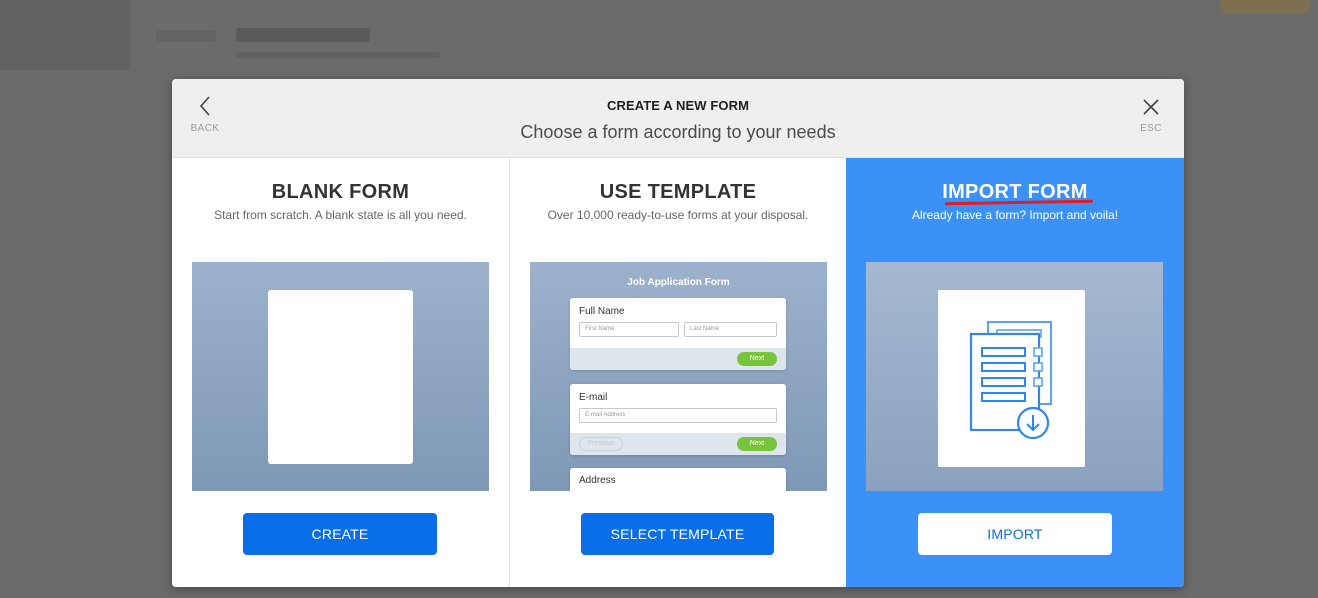 The image size is (1318, 598). What do you see at coordinates (1015, 215) in the screenshot?
I see `option-description: Already have a form? Import and voila!` at bounding box center [1015, 215].